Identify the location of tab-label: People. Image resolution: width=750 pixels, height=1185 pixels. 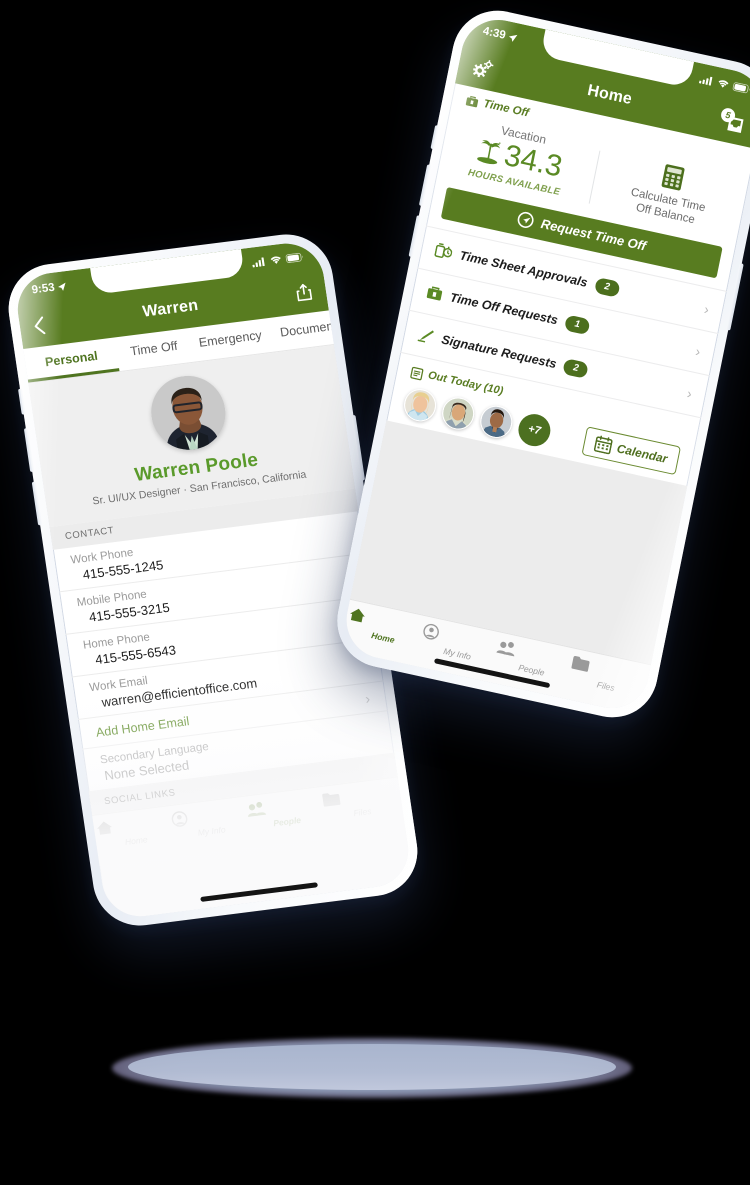
(287, 821).